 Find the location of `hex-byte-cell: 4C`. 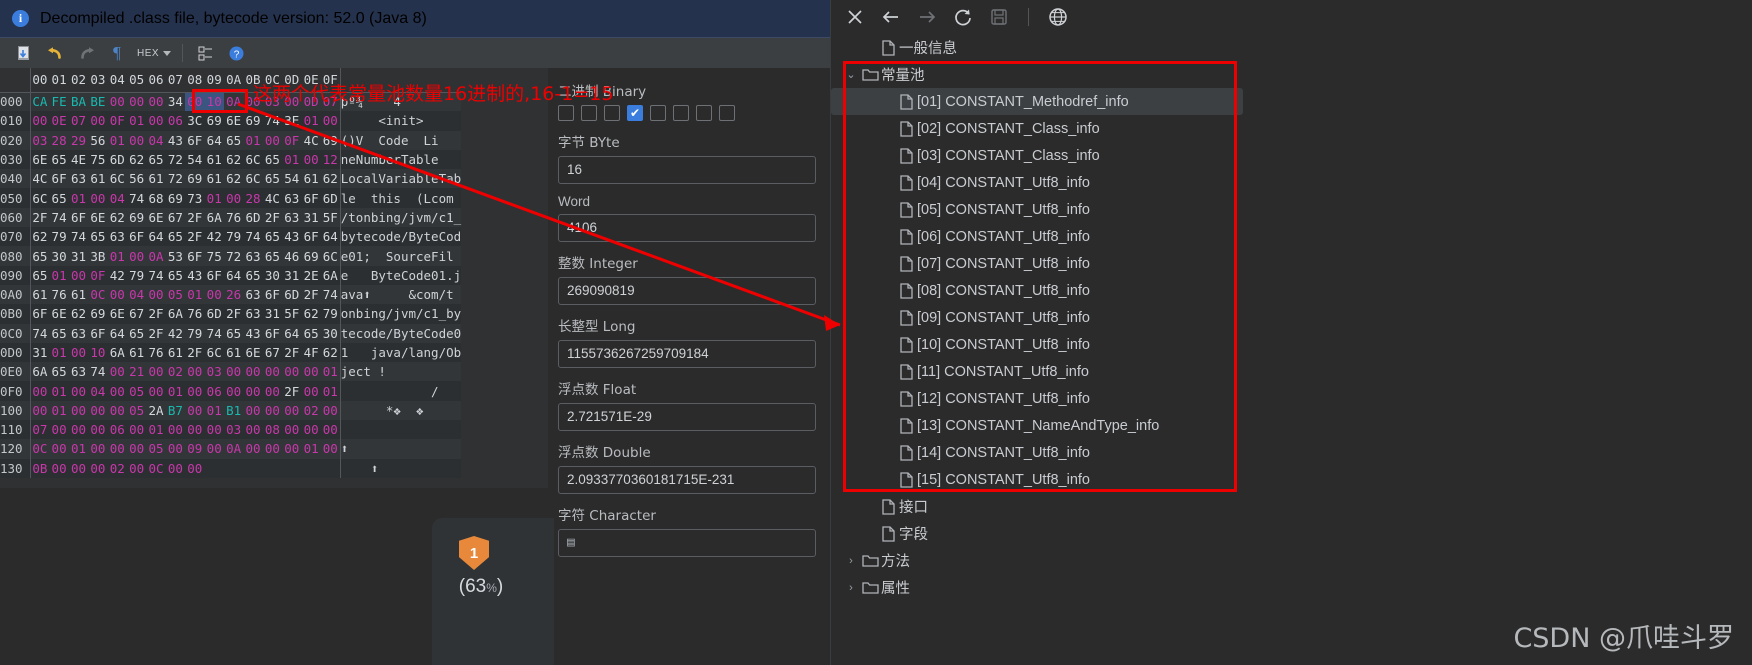

hex-byte-cell: 4C is located at coordinates (40, 179).